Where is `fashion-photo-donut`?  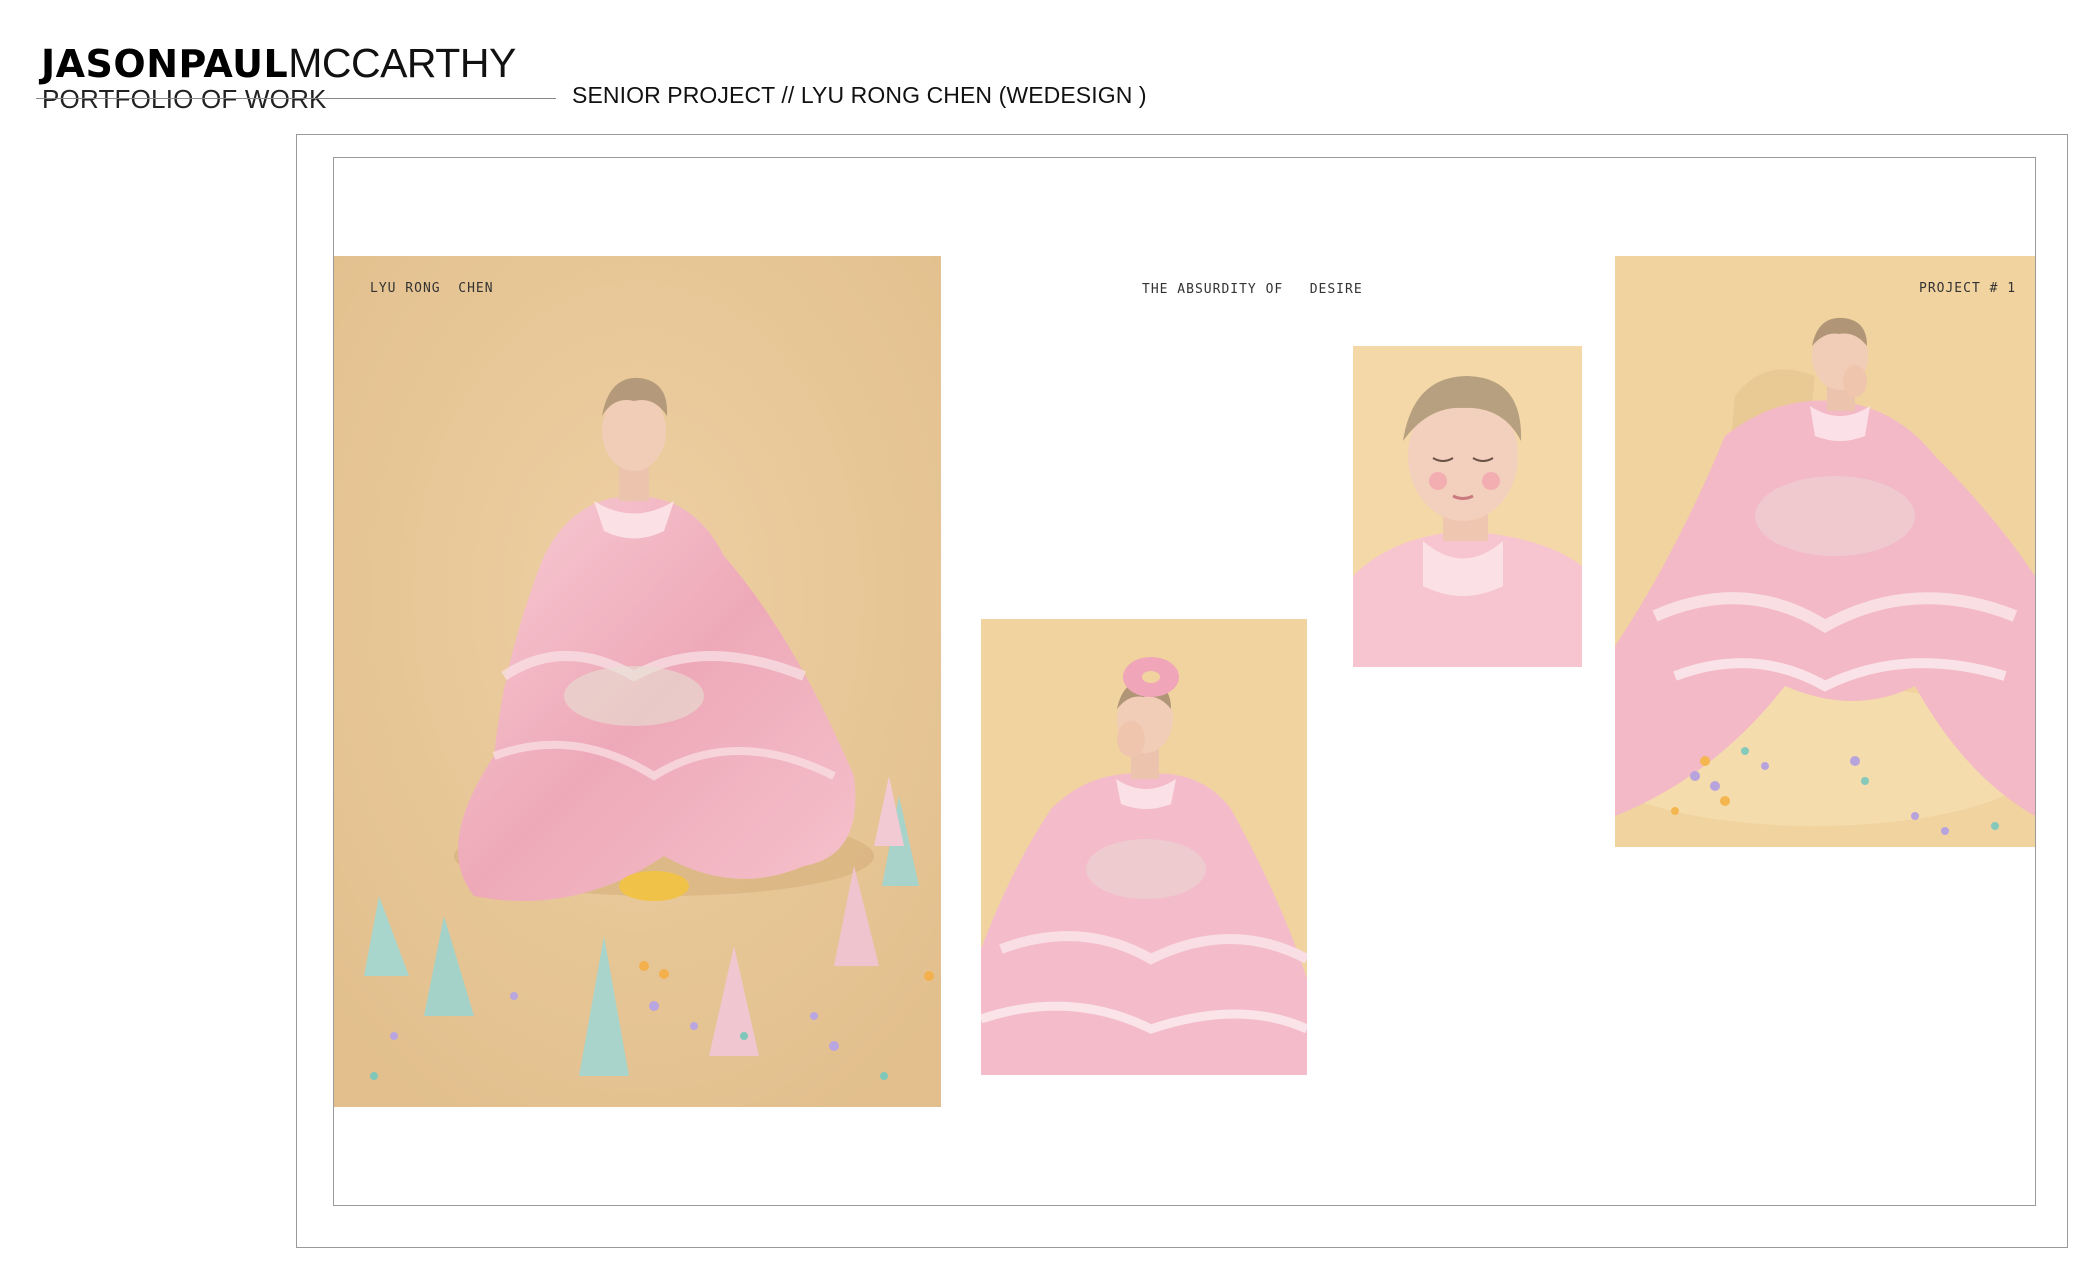 fashion-photo-donut is located at coordinates (1144, 847).